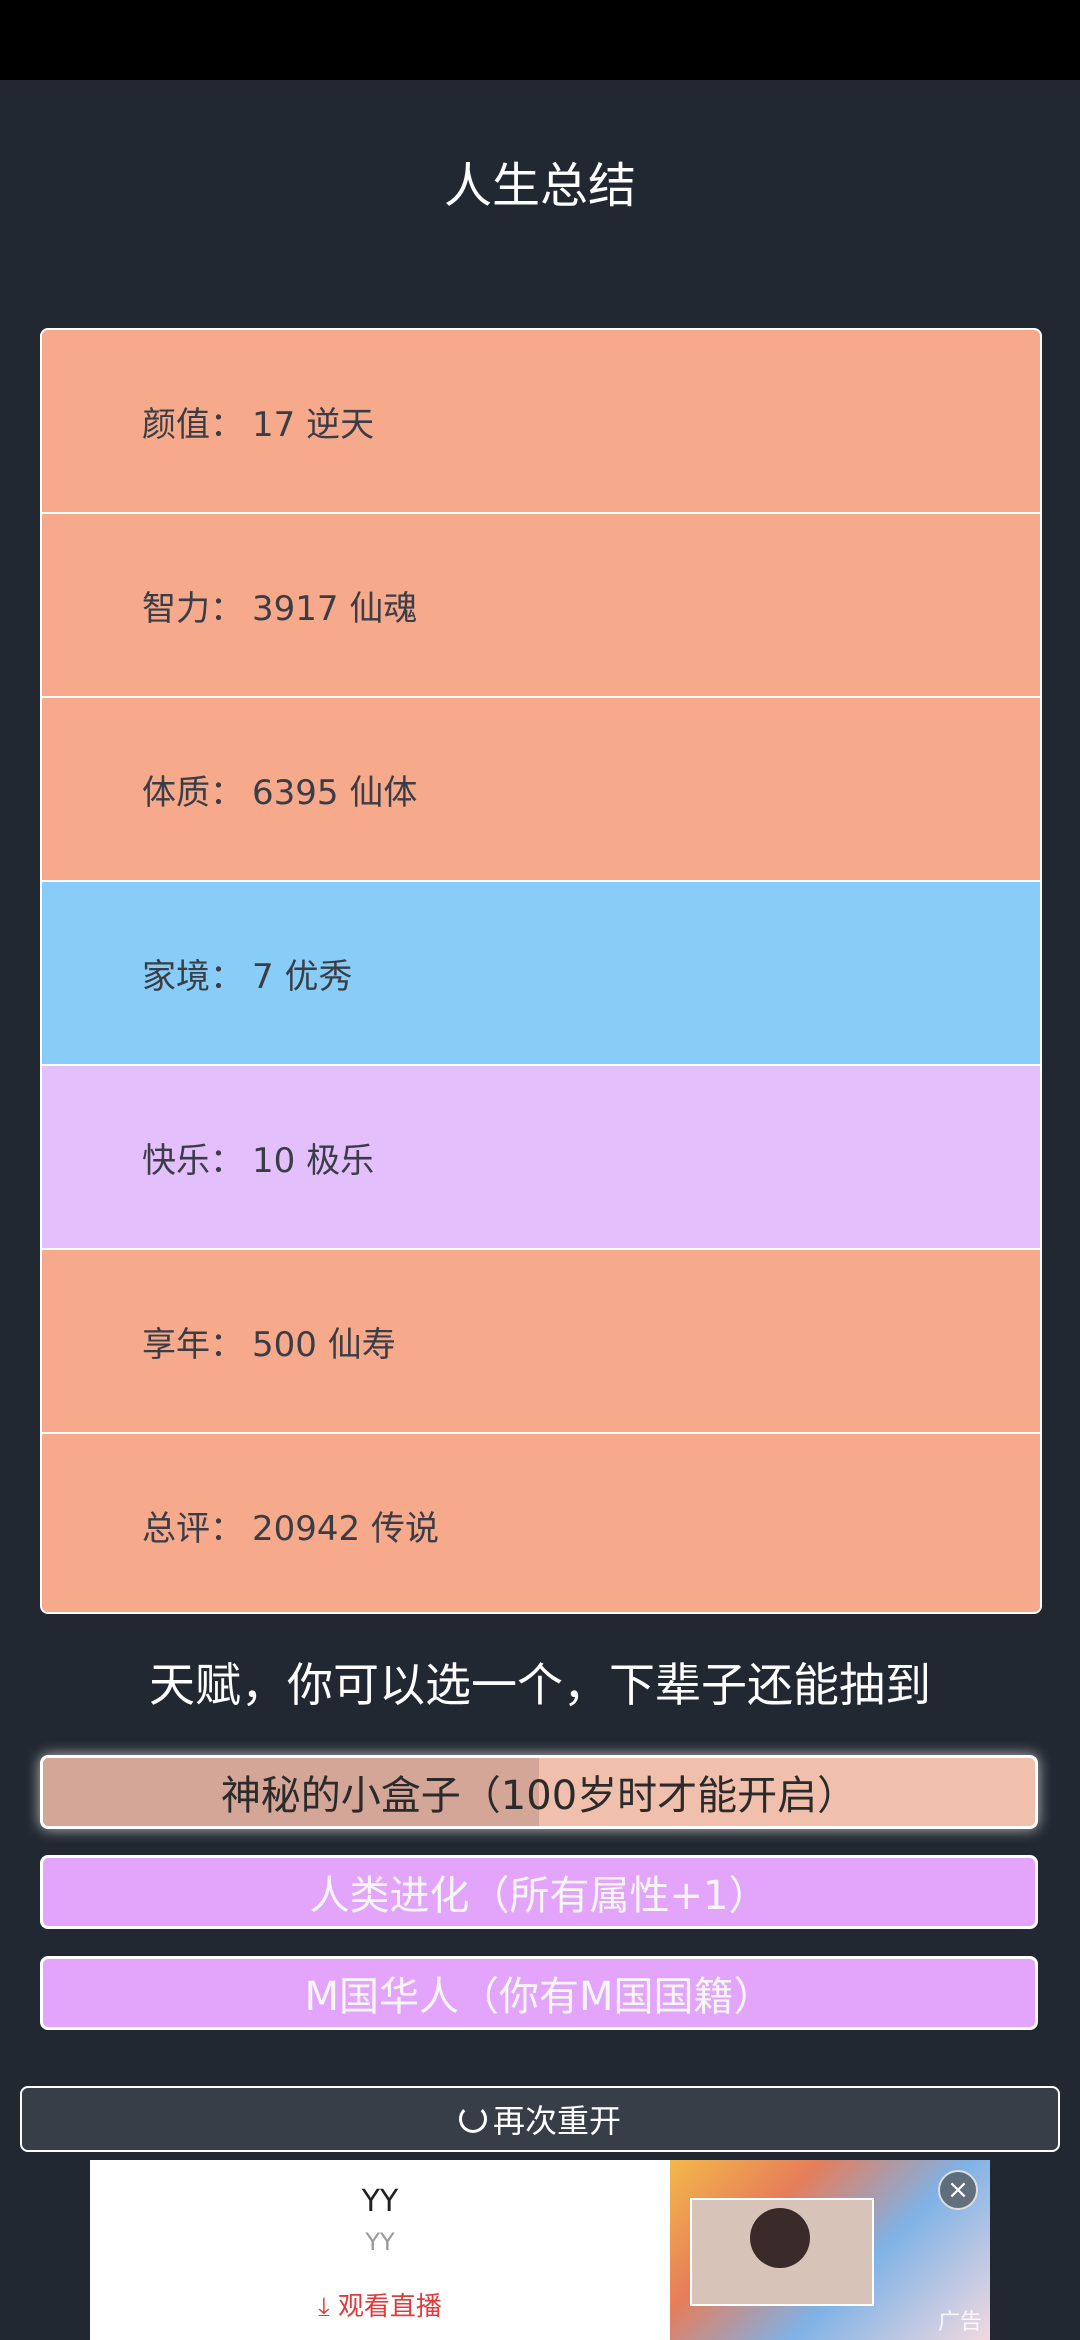 This screenshot has height=2340, width=1080. What do you see at coordinates (541, 790) in the screenshot?
I see `summary-row-constitution: 体质： 6395 仙体` at bounding box center [541, 790].